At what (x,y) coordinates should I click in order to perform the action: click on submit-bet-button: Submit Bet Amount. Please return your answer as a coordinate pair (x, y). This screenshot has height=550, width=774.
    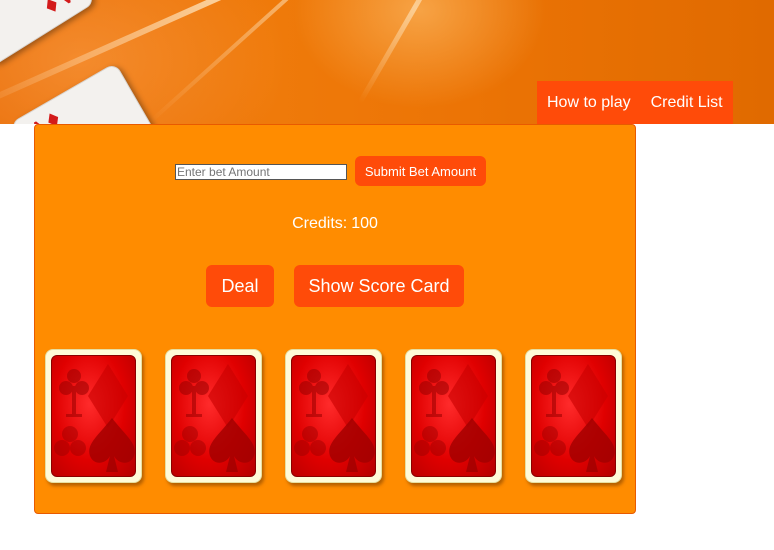
    Looking at the image, I should click on (420, 171).